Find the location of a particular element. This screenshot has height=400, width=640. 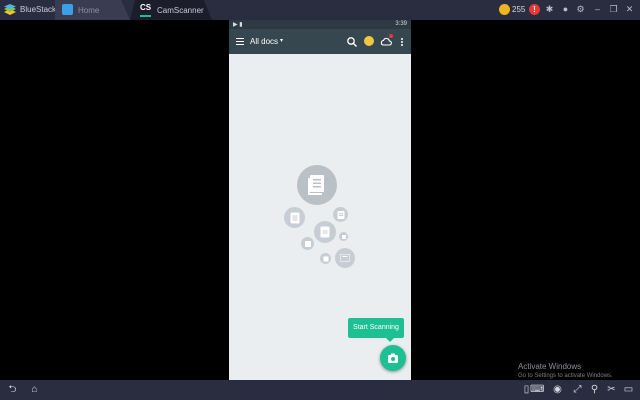

camera-icon is located at coordinates (393, 358).